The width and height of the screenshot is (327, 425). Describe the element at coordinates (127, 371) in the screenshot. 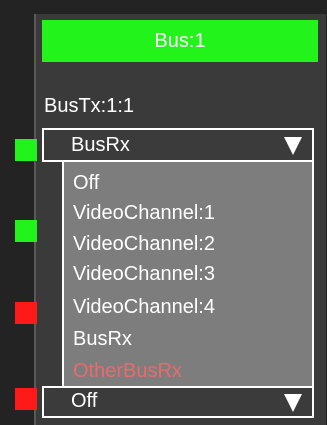

I see `dropdown-option-otherbusrx: OtherBusRx` at that location.